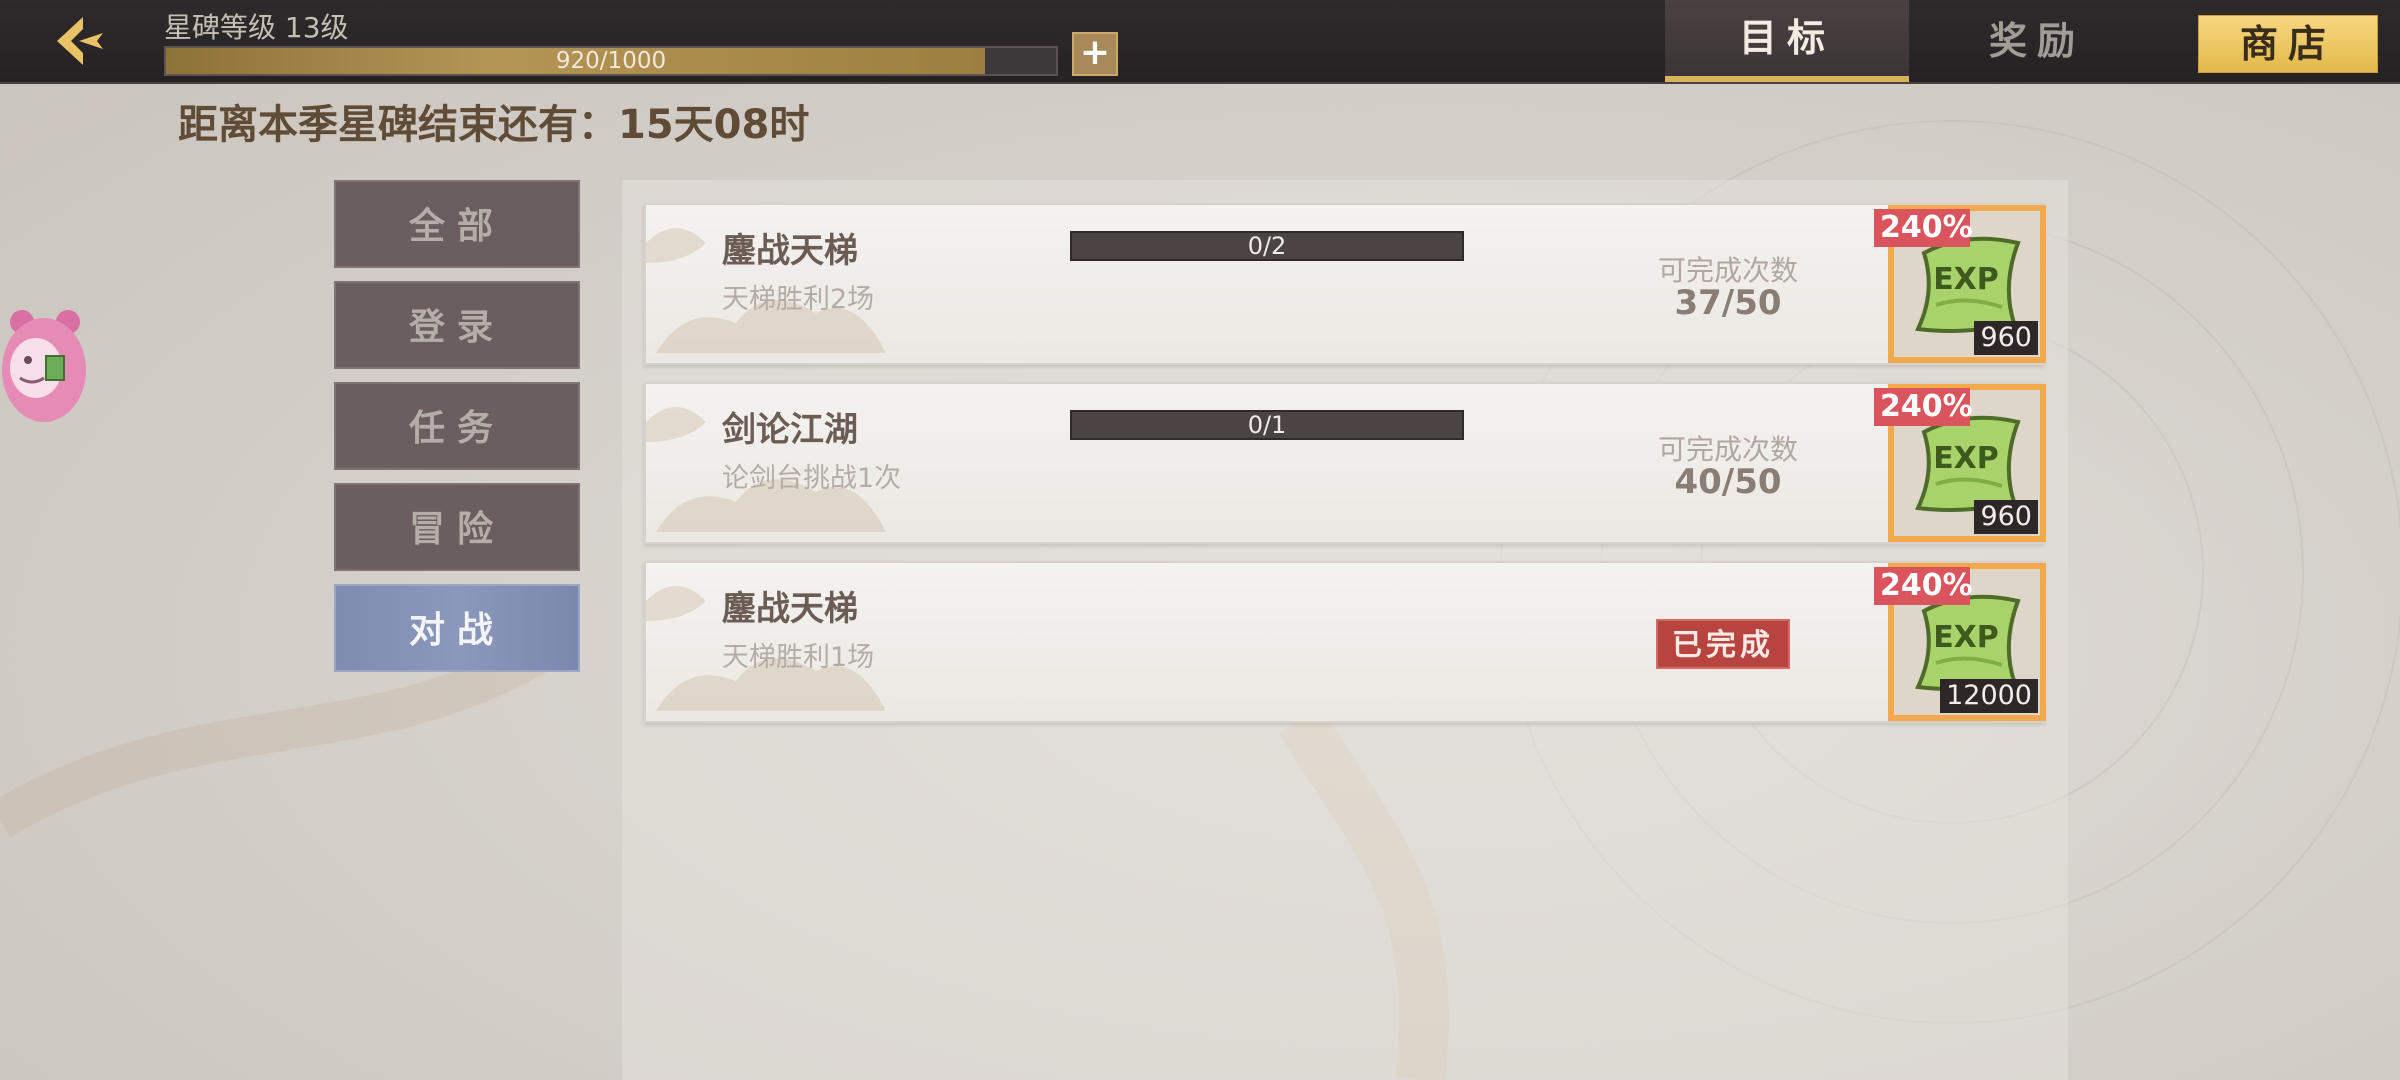  I want to click on task-description: 天梯胜利2场, so click(798, 299).